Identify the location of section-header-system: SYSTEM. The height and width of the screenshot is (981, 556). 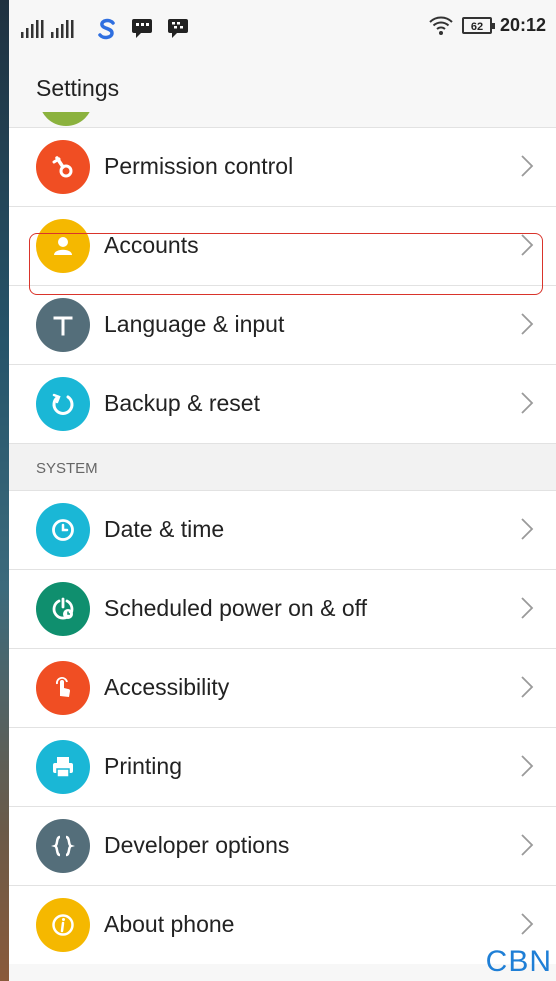
(282, 466).